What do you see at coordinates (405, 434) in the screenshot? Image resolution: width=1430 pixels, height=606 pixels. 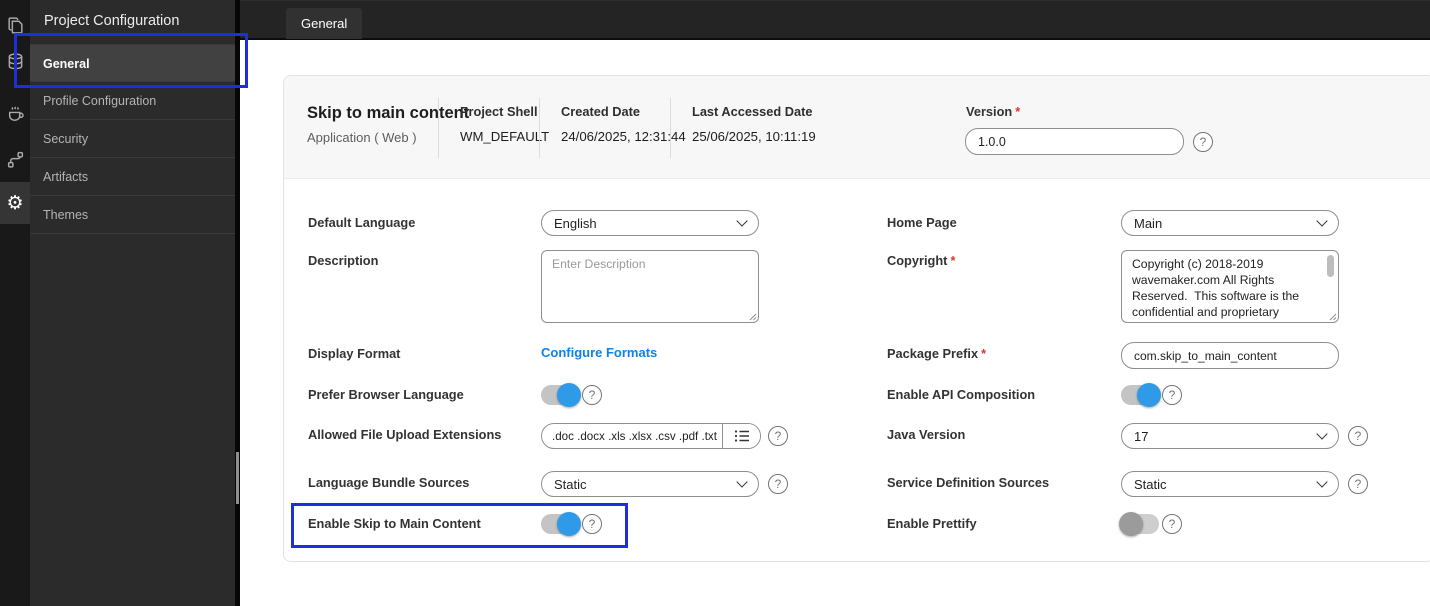 I see `allowed-file-upload-extensions-label: Allowed File Upload Extensions` at bounding box center [405, 434].